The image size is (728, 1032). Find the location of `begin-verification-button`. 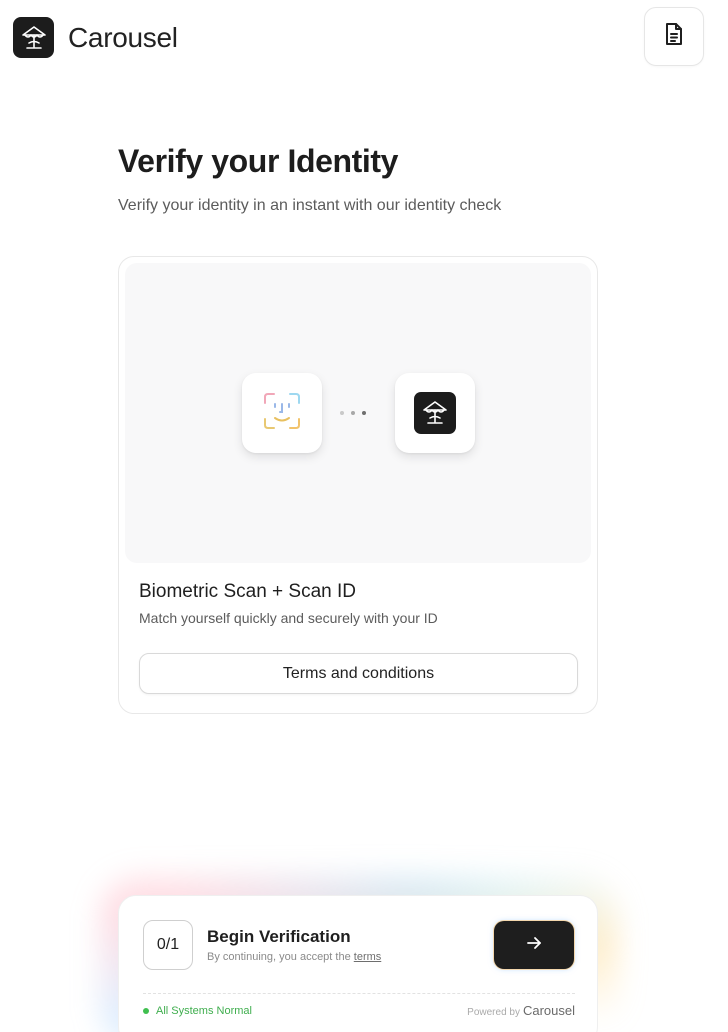

begin-verification-button is located at coordinates (534, 945).